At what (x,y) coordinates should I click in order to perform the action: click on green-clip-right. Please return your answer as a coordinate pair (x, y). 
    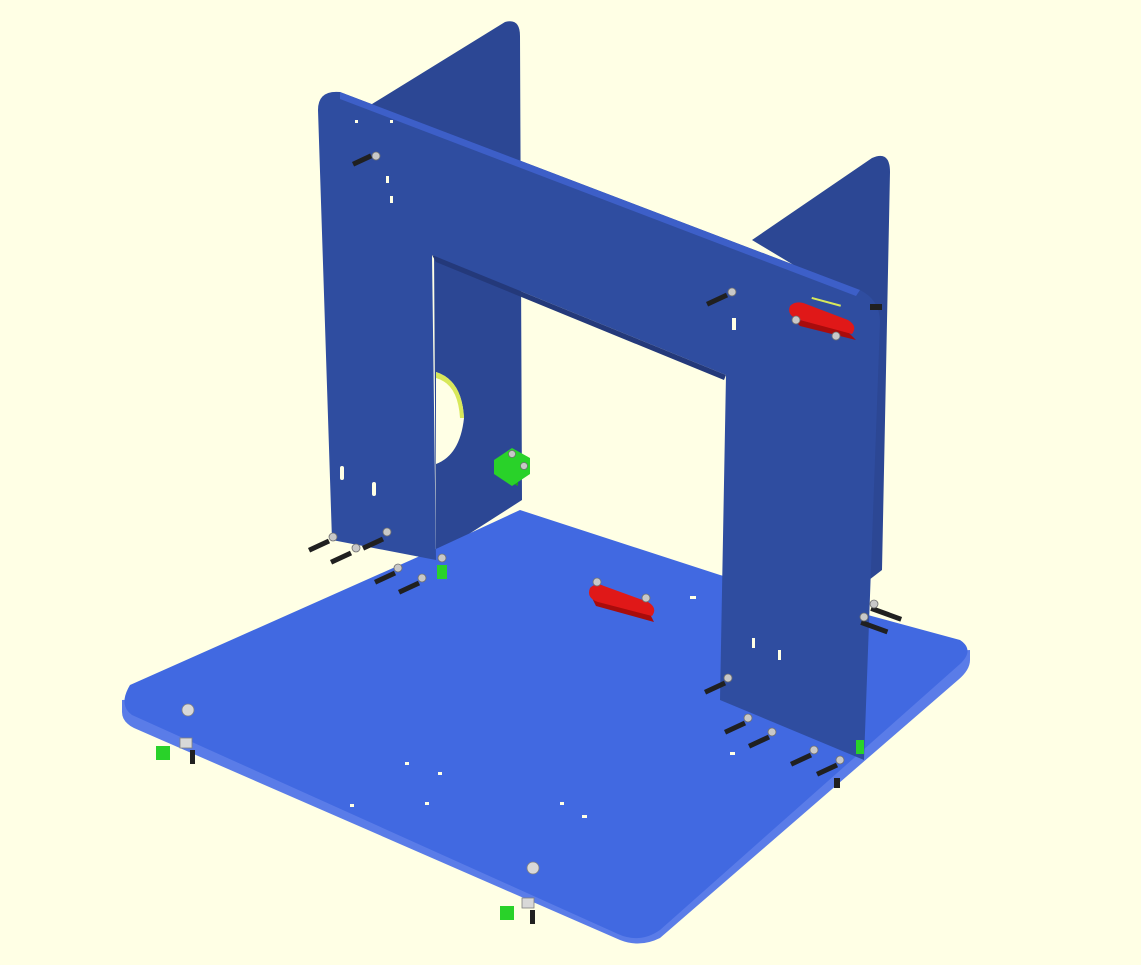
    Looking at the image, I should click on (860, 747).